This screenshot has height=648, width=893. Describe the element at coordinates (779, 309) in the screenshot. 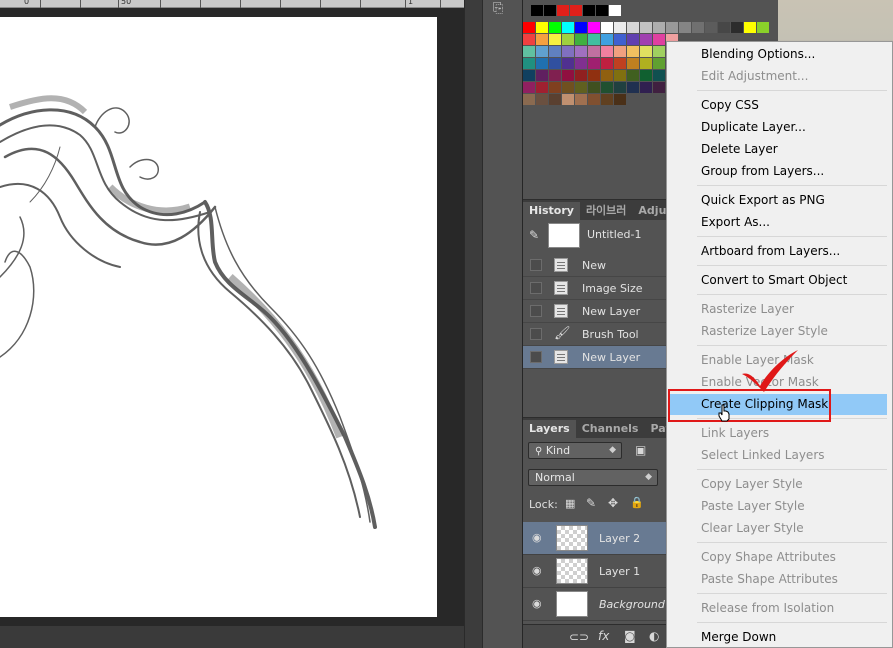

I see `menu-item: Rasterize Layer` at that location.